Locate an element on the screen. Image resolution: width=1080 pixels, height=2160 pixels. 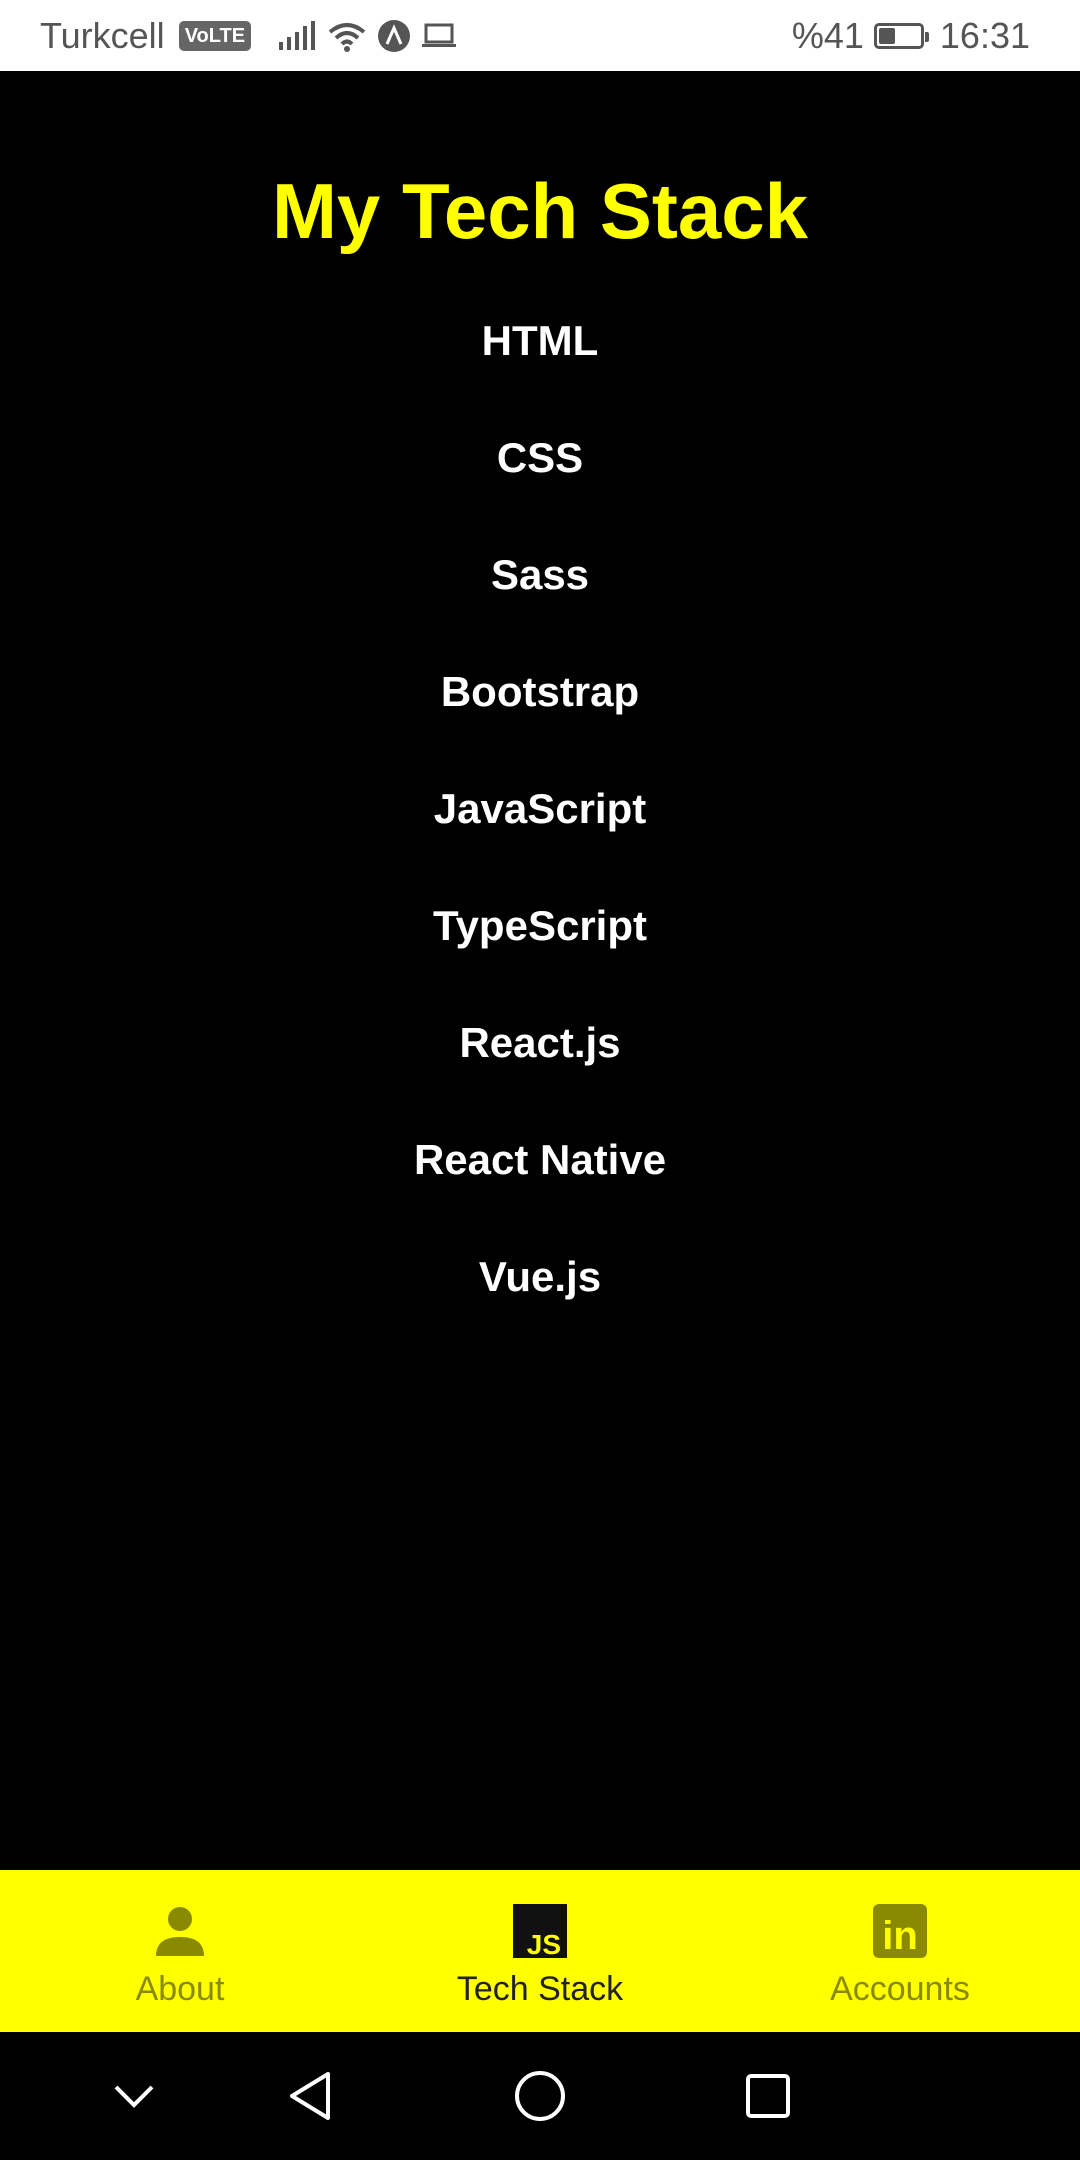
tech-stack-item-javascript: JavaScript is located at coordinates (540, 808).